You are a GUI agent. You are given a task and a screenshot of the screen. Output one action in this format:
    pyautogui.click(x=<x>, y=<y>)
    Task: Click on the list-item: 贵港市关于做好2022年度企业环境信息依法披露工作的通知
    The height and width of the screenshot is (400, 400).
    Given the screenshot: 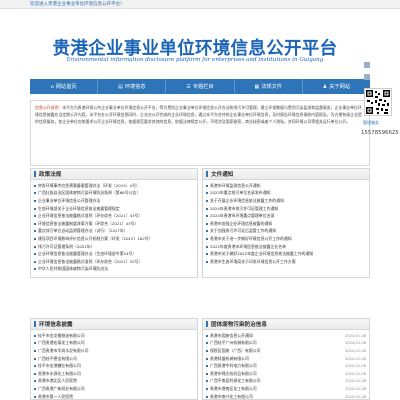 What is the action you would take?
    pyautogui.click(x=286, y=254)
    